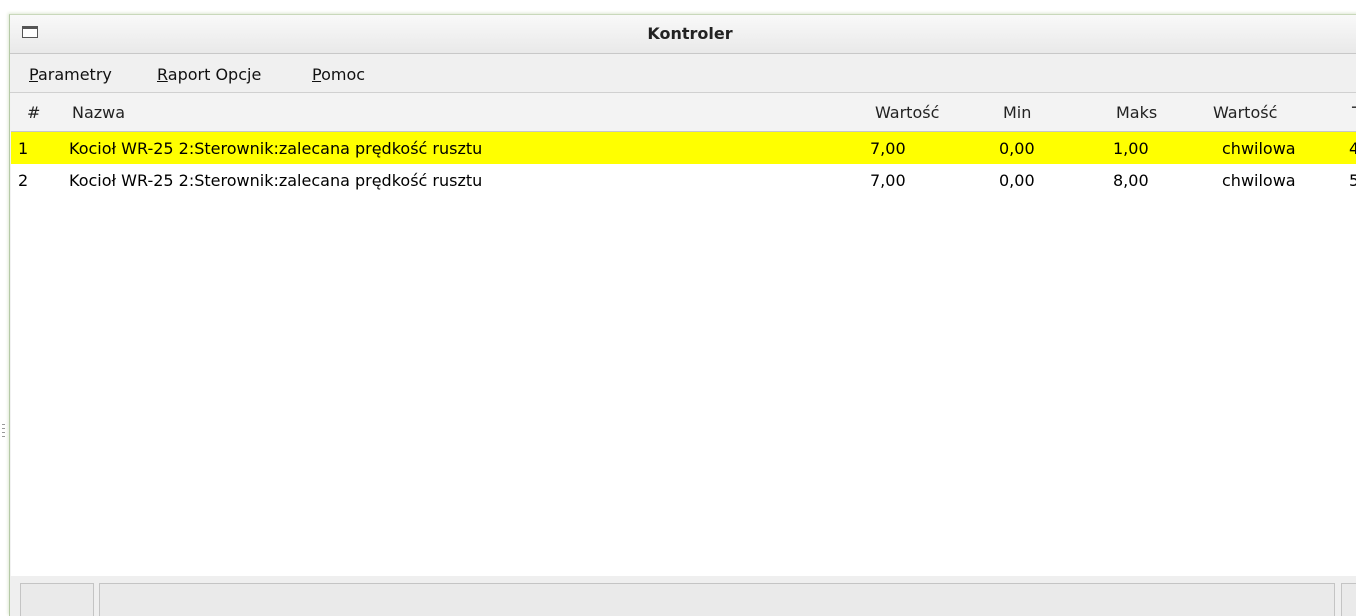  What do you see at coordinates (343, 74) in the screenshot?
I see `menu-label: omoc` at bounding box center [343, 74].